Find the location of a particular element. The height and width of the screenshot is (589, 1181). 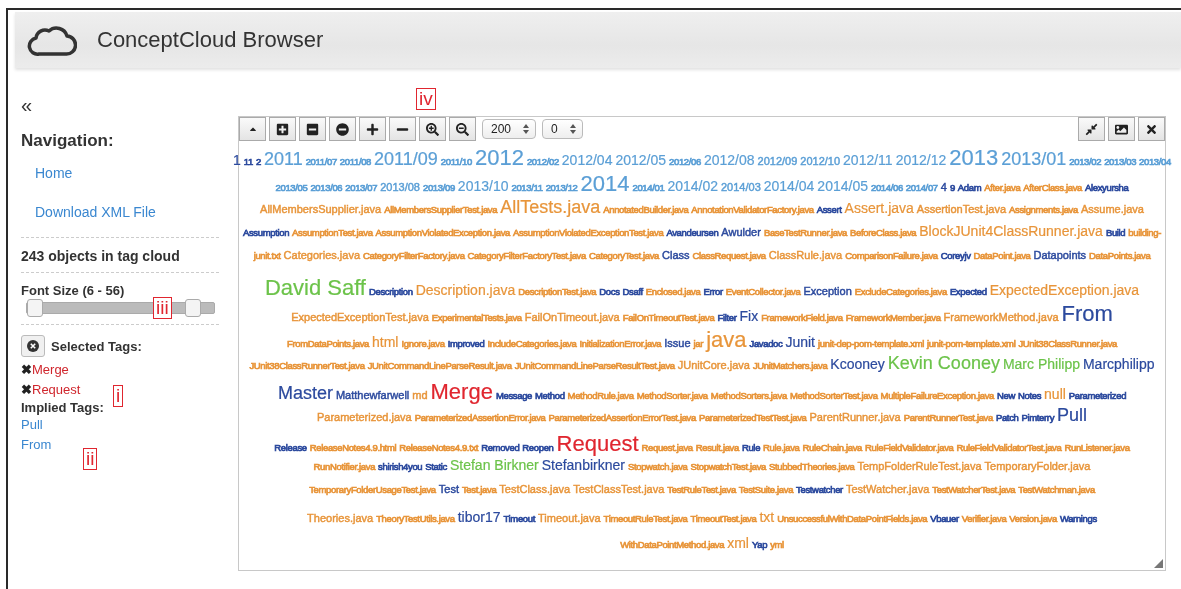

cloud-tag: TemporaryFolder.java is located at coordinates (1037, 465).